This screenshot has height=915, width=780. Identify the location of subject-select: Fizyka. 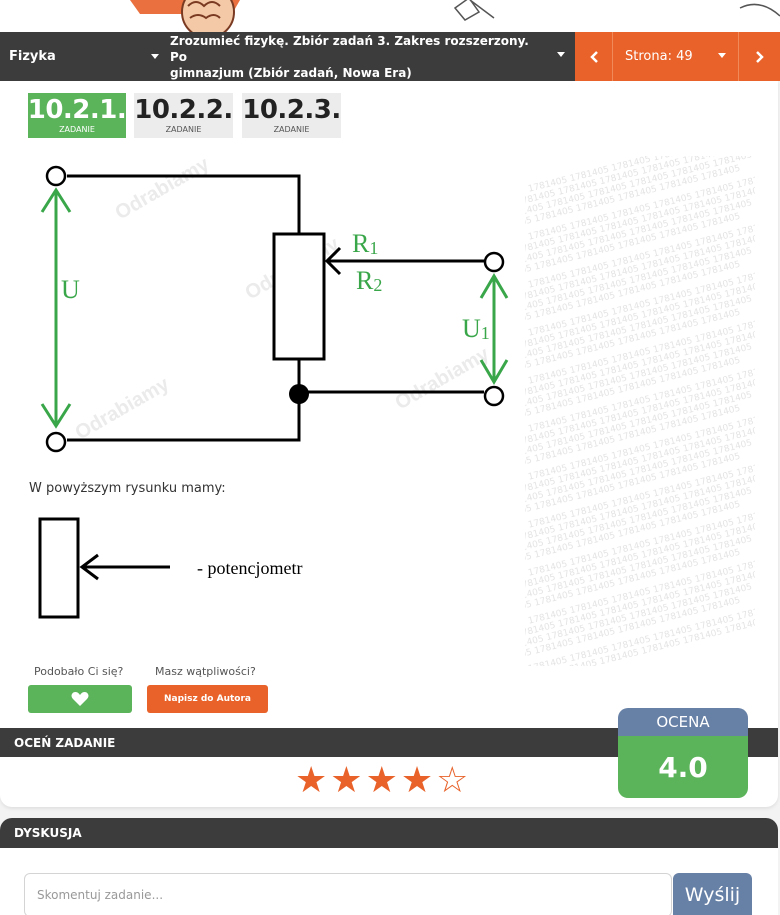
(82, 56).